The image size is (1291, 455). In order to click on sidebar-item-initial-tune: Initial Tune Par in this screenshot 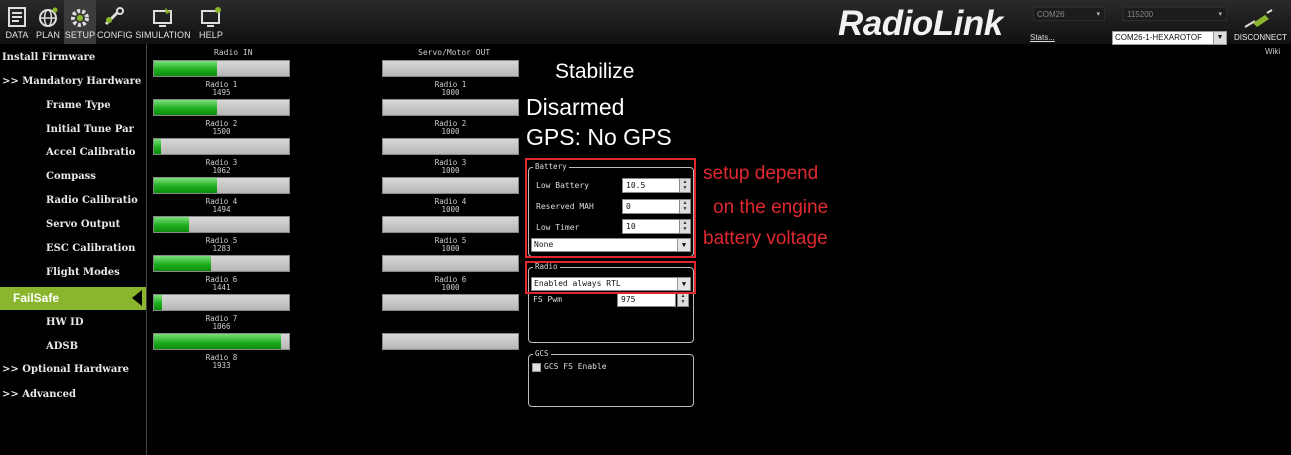, I will do `click(95, 129)`.